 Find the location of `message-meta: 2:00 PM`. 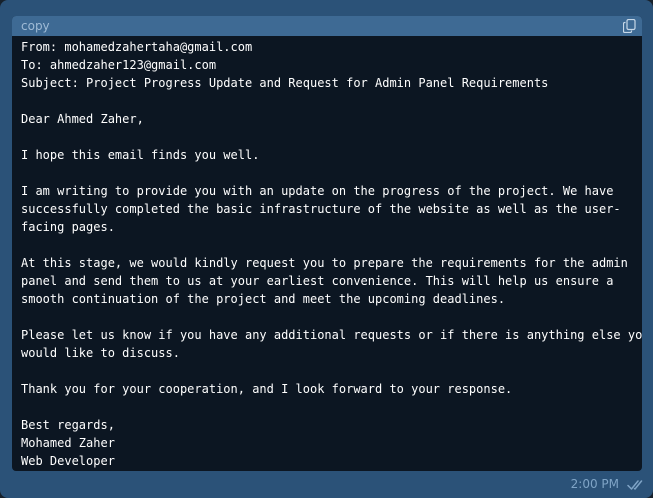

message-meta: 2:00 PM is located at coordinates (608, 484).